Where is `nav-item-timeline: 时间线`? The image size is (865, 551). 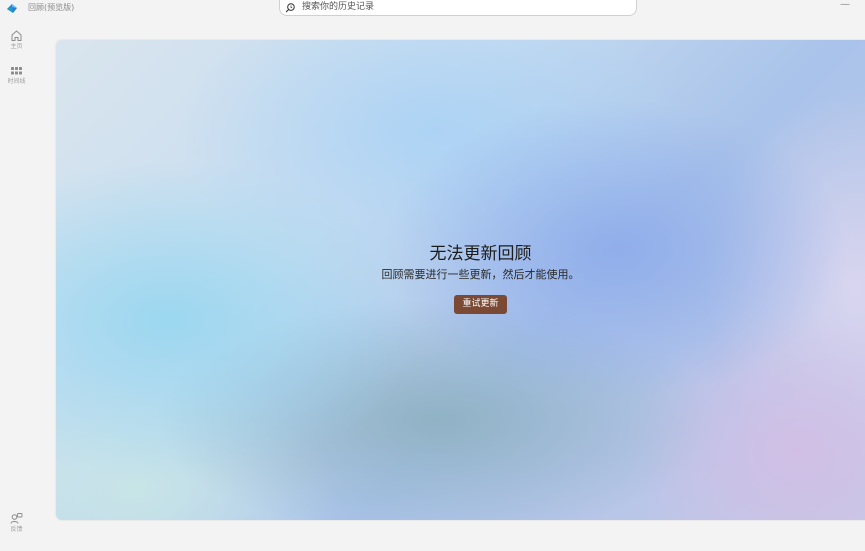
nav-item-timeline: 时间线 is located at coordinates (16, 75).